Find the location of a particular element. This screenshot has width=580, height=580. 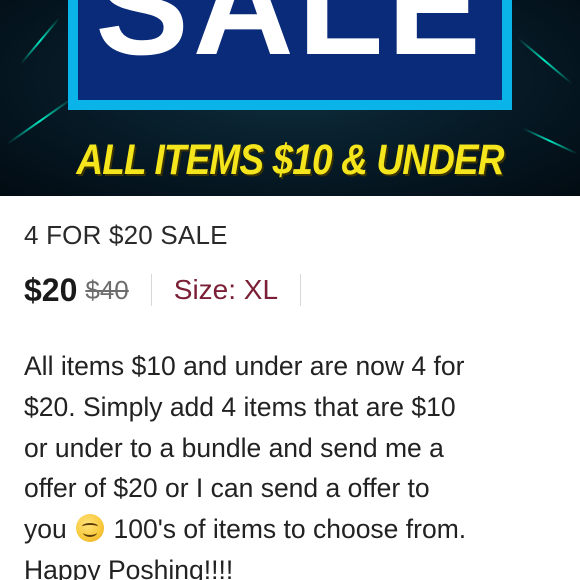

price-row: $20 $40 Size: XL is located at coordinates (173, 290).